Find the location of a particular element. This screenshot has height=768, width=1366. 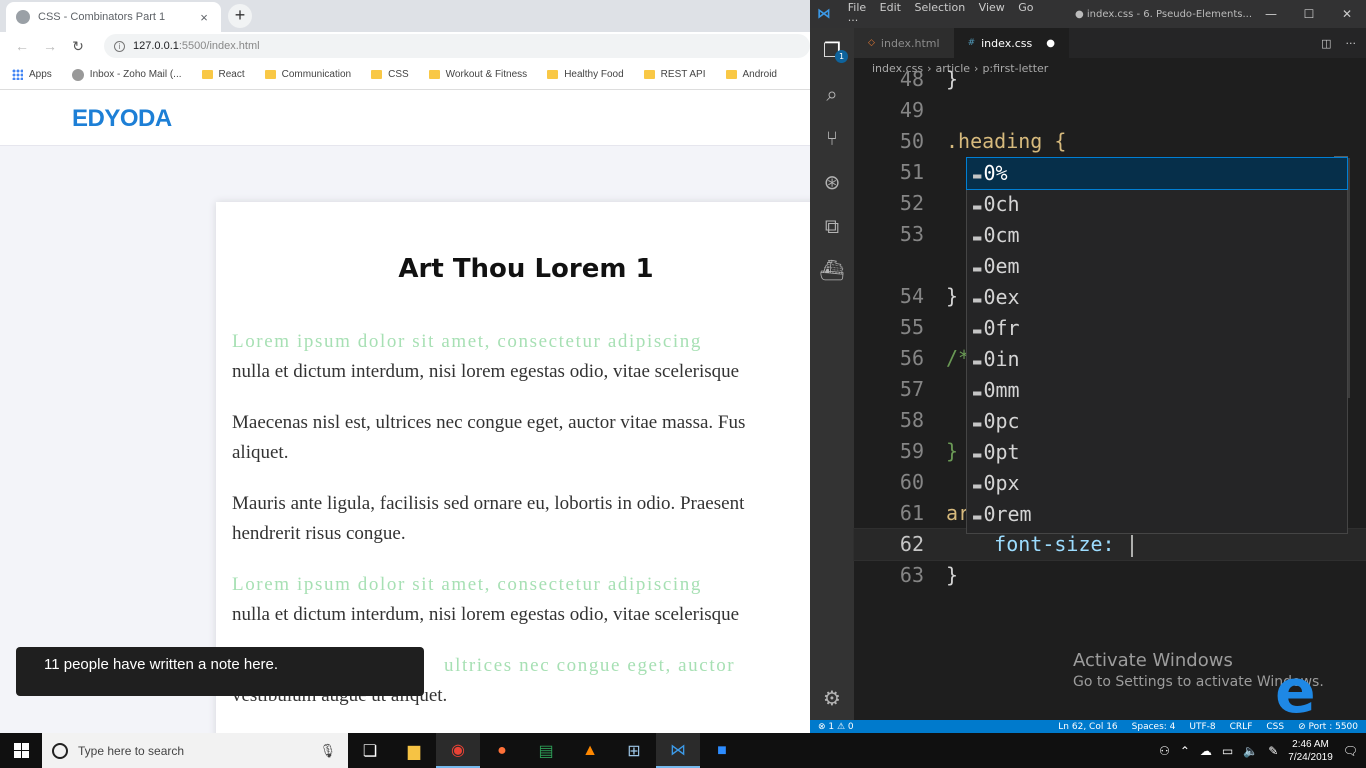

site-header: EDYODA is located at coordinates (405, 119).